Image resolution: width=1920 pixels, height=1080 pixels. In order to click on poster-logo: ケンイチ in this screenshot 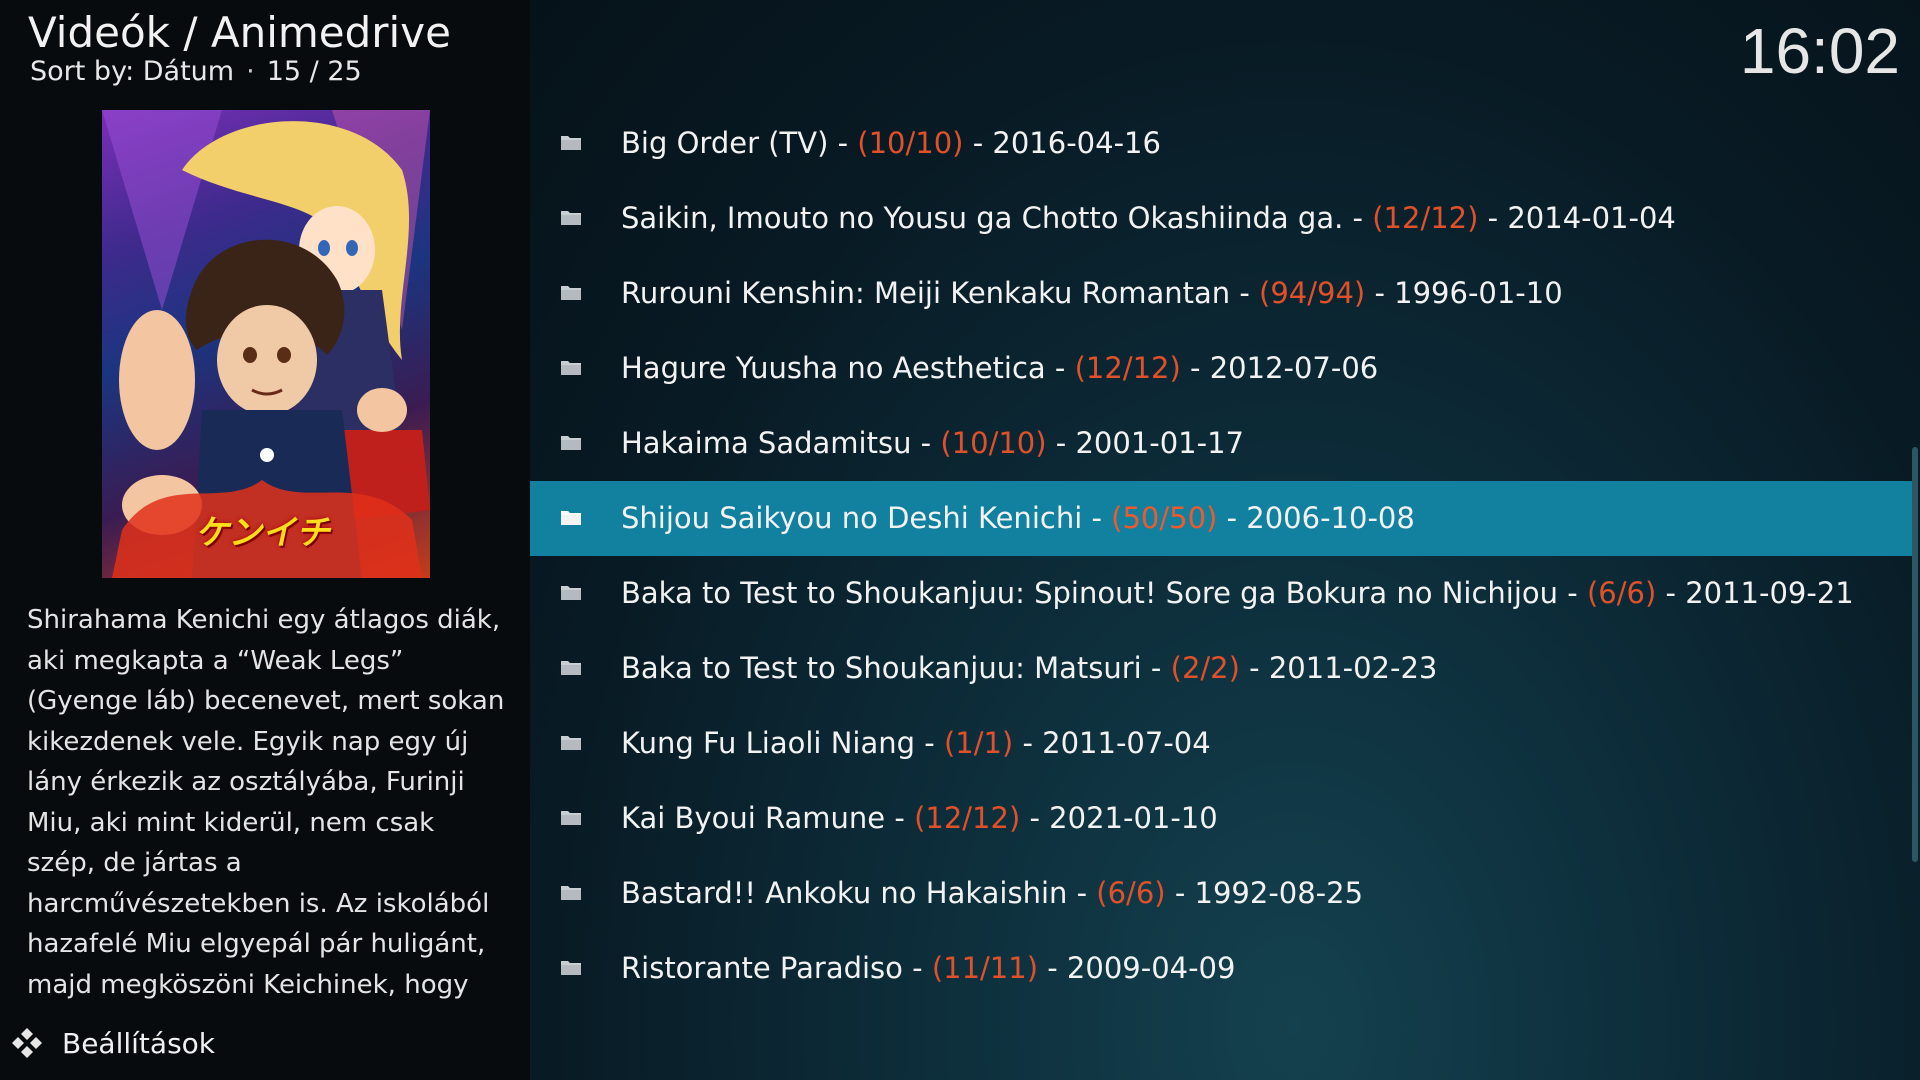, I will do `click(265, 533)`.